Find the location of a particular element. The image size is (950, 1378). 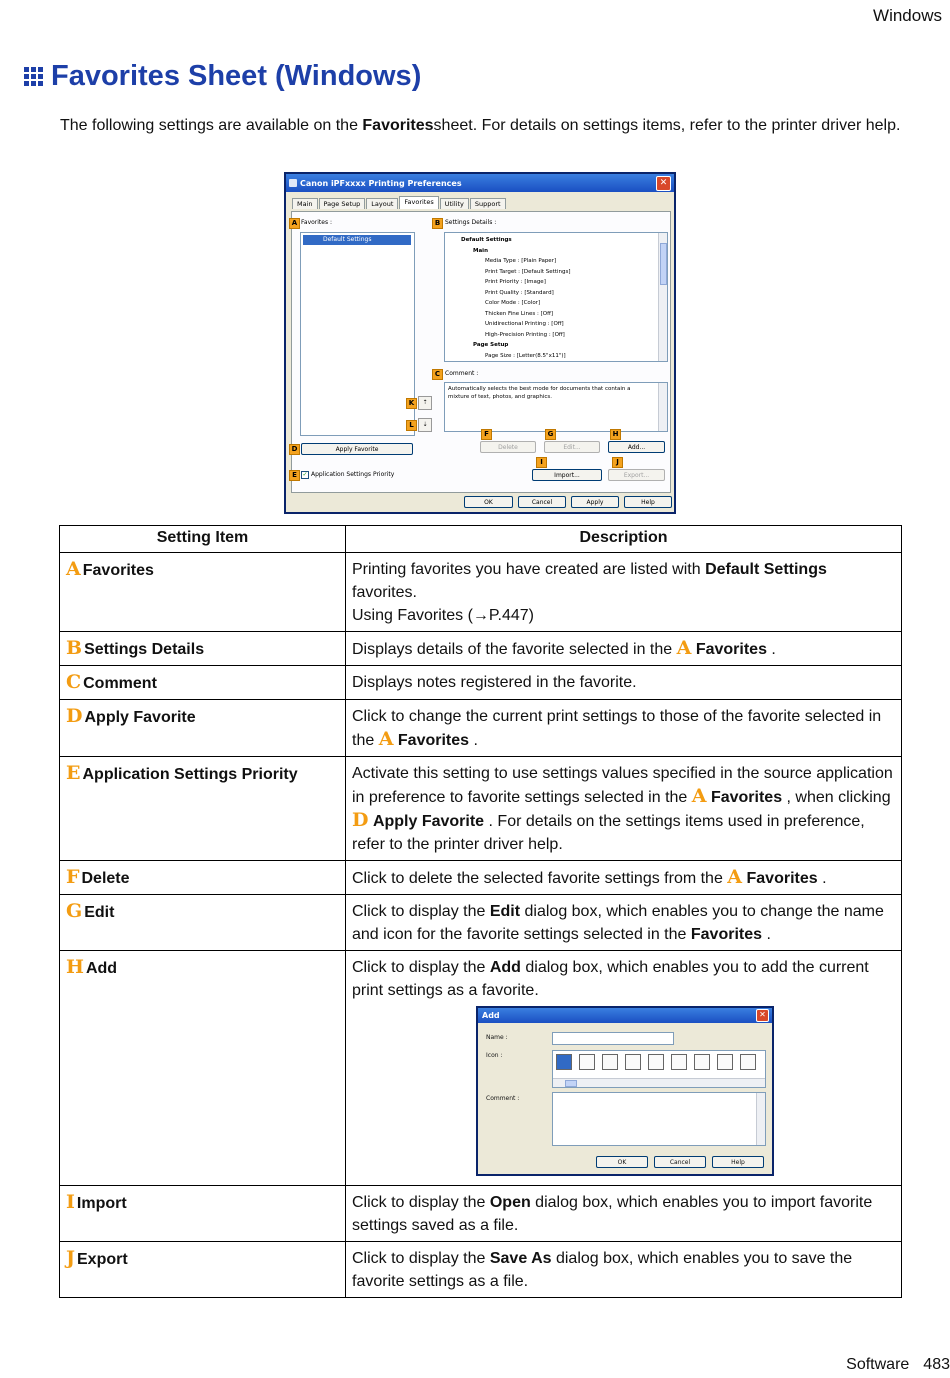

favorites-label: Favorites : is located at coordinates (317, 222).